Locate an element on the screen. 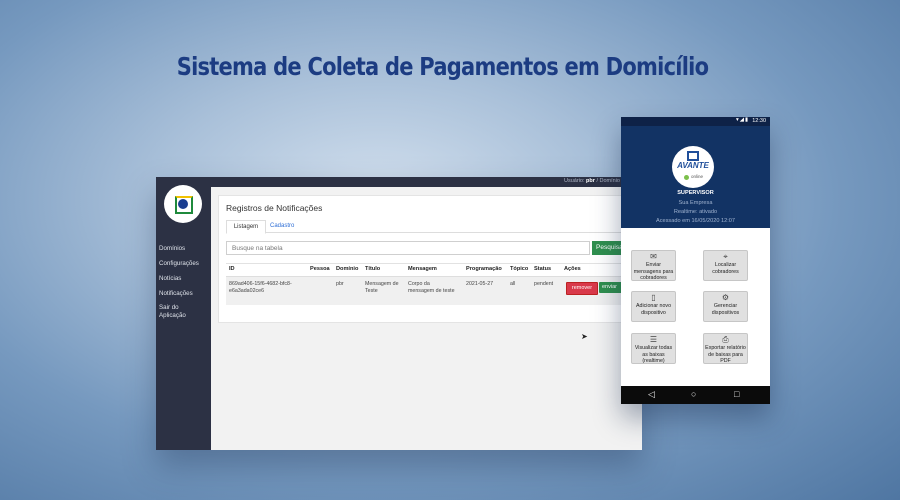 The width and height of the screenshot is (900, 500). view-payments-button: ☰ Visualizar todas as baixas (realtime) is located at coordinates (653, 348).